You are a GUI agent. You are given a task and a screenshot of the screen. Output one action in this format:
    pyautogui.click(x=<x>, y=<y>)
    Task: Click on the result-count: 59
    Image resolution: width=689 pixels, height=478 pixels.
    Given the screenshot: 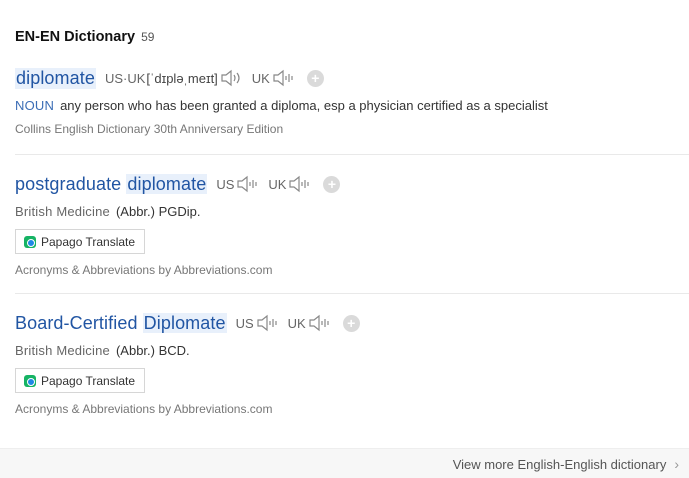 What is the action you would take?
    pyautogui.click(x=148, y=37)
    